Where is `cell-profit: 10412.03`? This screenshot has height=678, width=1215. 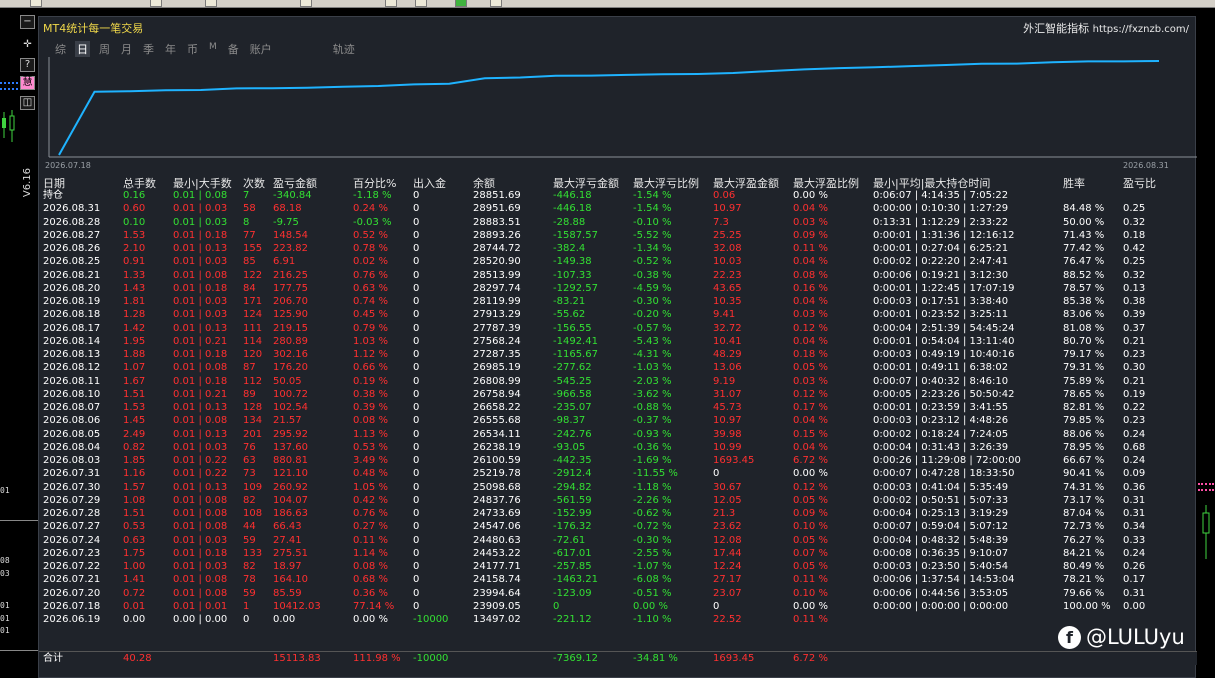 cell-profit: 10412.03 is located at coordinates (297, 606).